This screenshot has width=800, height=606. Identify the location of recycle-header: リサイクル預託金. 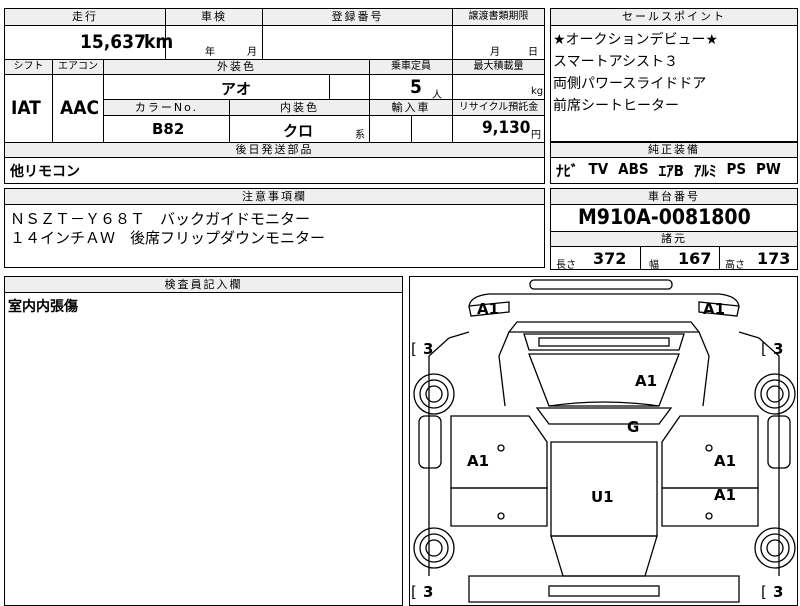
(498, 107).